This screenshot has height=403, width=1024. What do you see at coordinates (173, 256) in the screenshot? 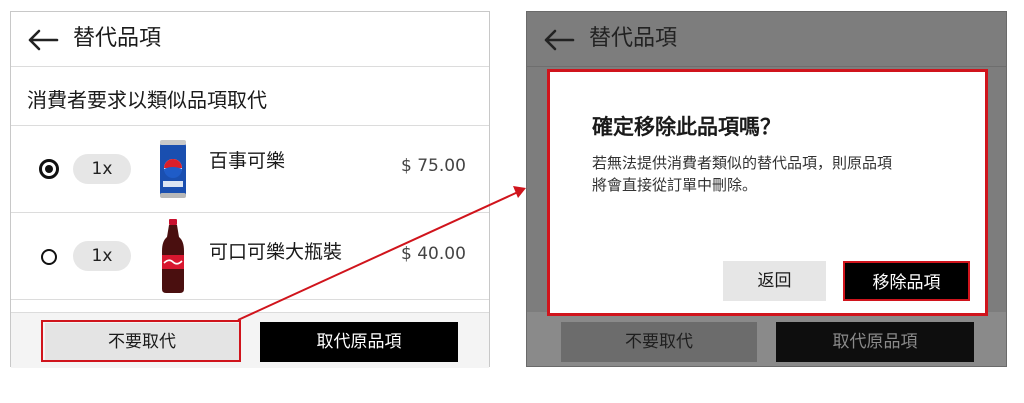
I see `coca-cola-bottle-image` at bounding box center [173, 256].